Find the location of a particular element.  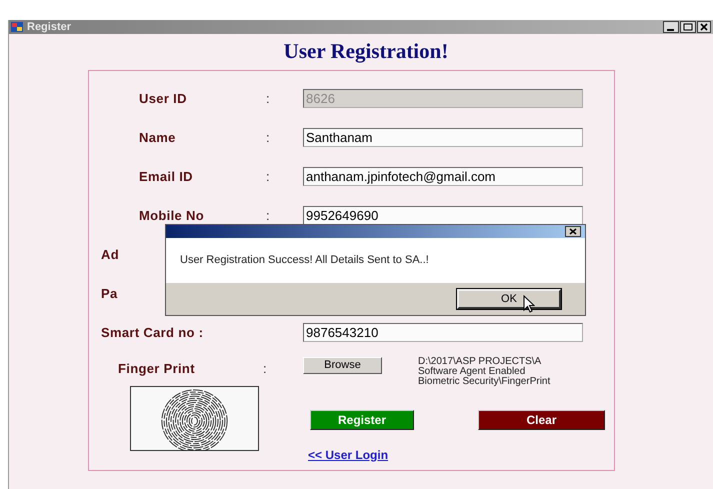

maximize-icon is located at coordinates (688, 27).